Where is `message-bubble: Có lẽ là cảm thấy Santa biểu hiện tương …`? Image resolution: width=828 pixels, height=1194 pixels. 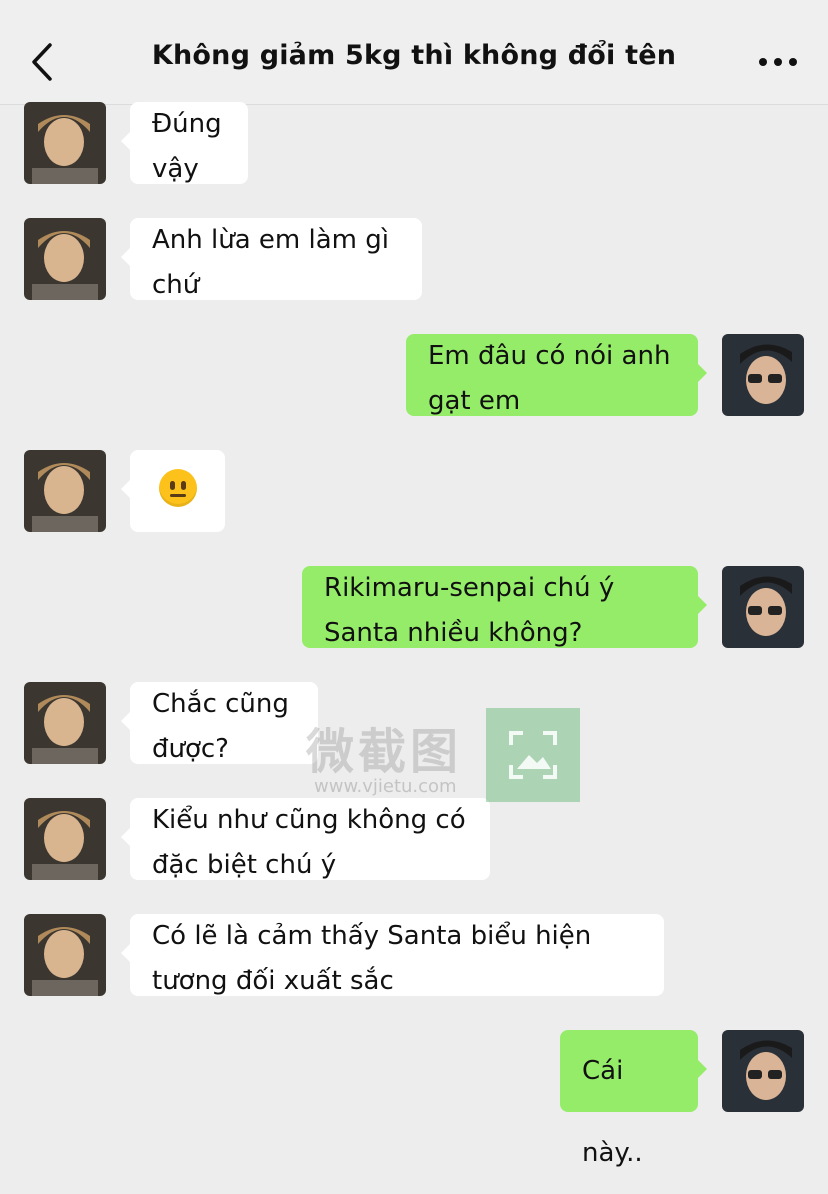
message-bubble: Có lẽ là cảm thấy Santa biểu hiện tương … is located at coordinates (392, 955).